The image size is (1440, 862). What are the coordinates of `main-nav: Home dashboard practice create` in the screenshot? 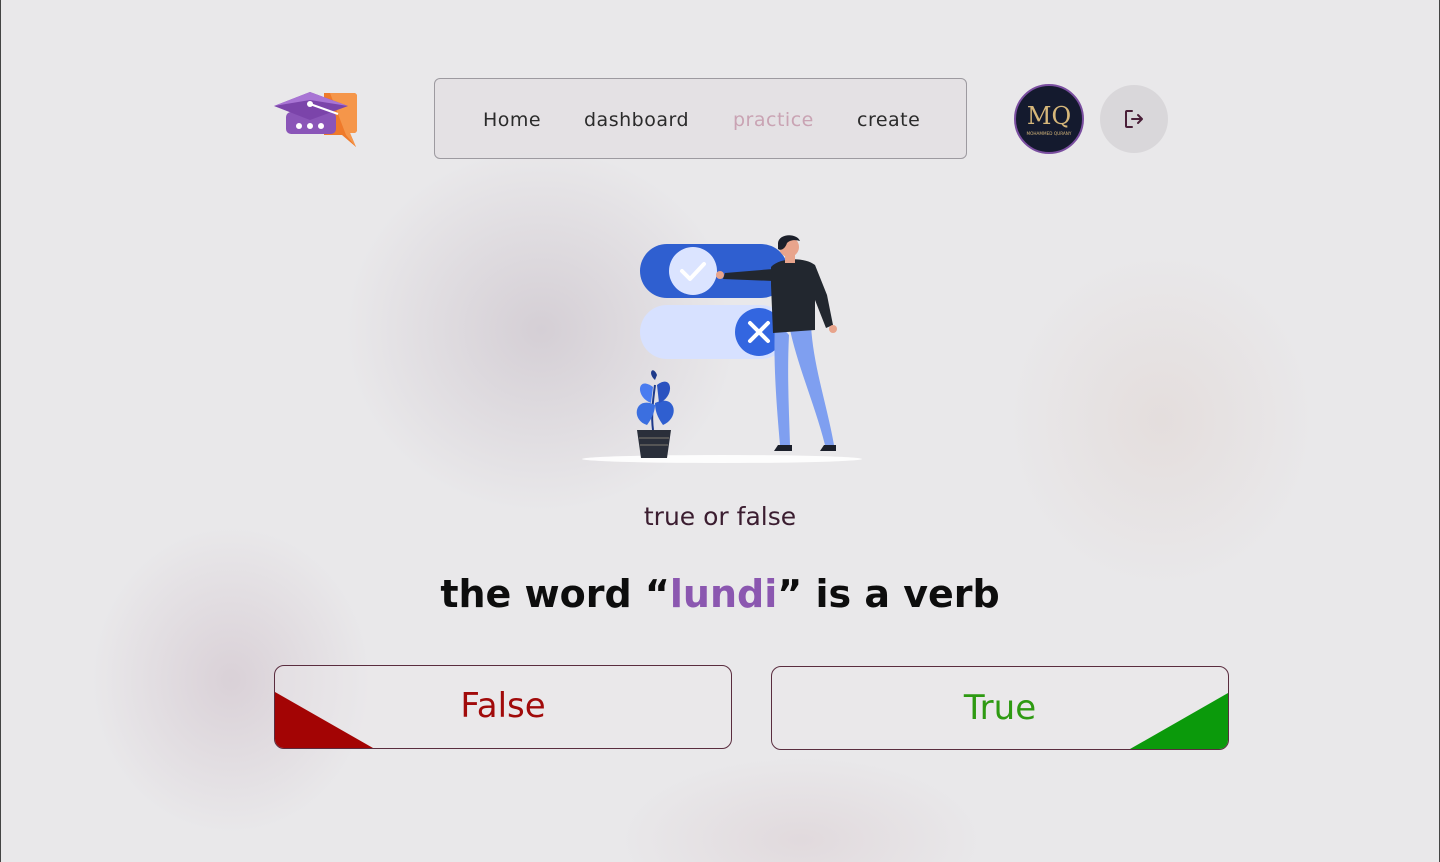 It's located at (700, 118).